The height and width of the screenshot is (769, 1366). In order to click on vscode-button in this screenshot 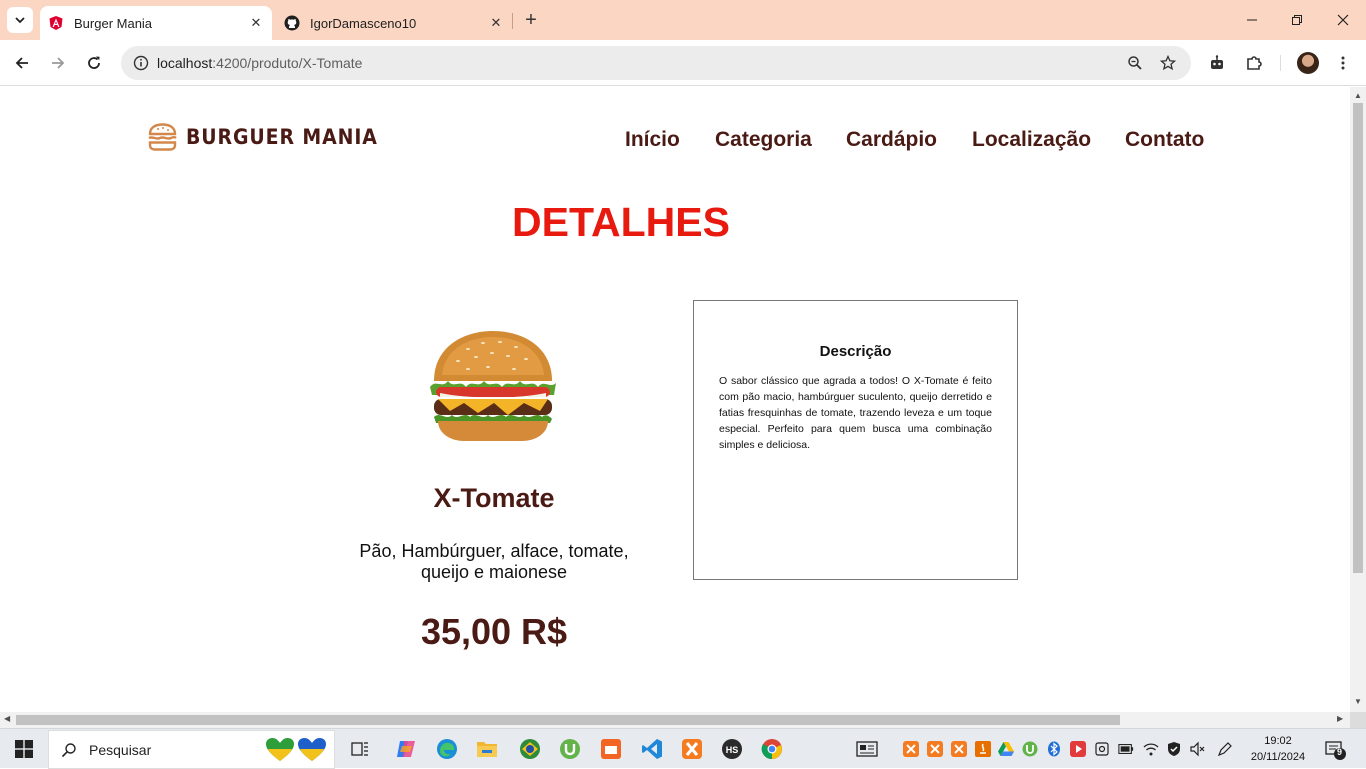, I will do `click(652, 749)`.